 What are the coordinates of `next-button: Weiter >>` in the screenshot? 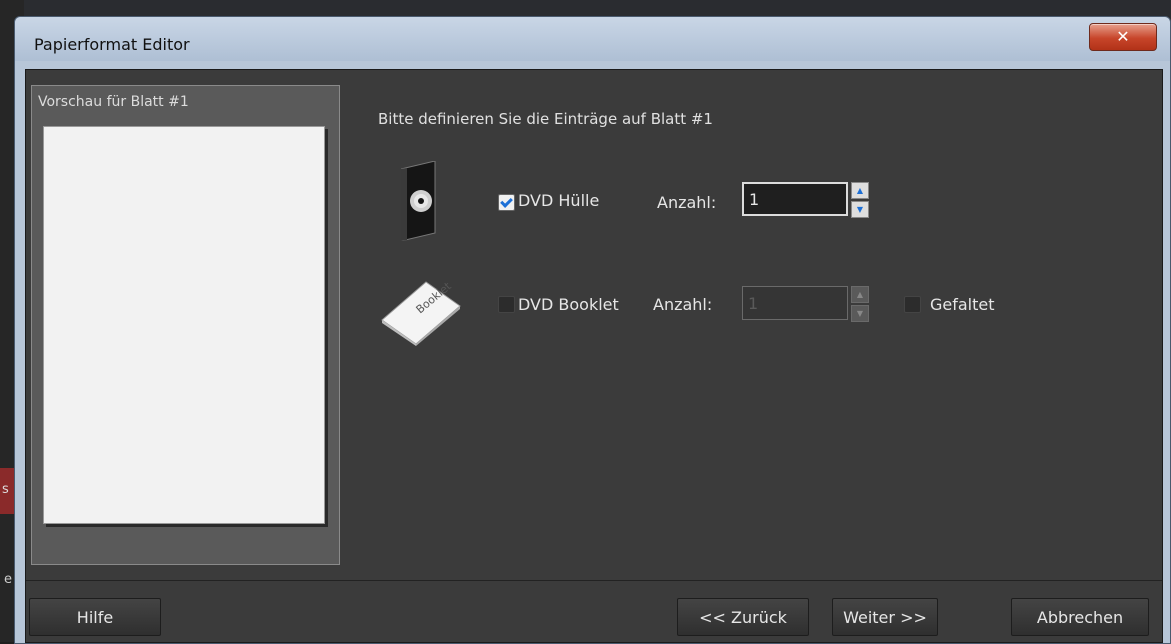 It's located at (885, 617).